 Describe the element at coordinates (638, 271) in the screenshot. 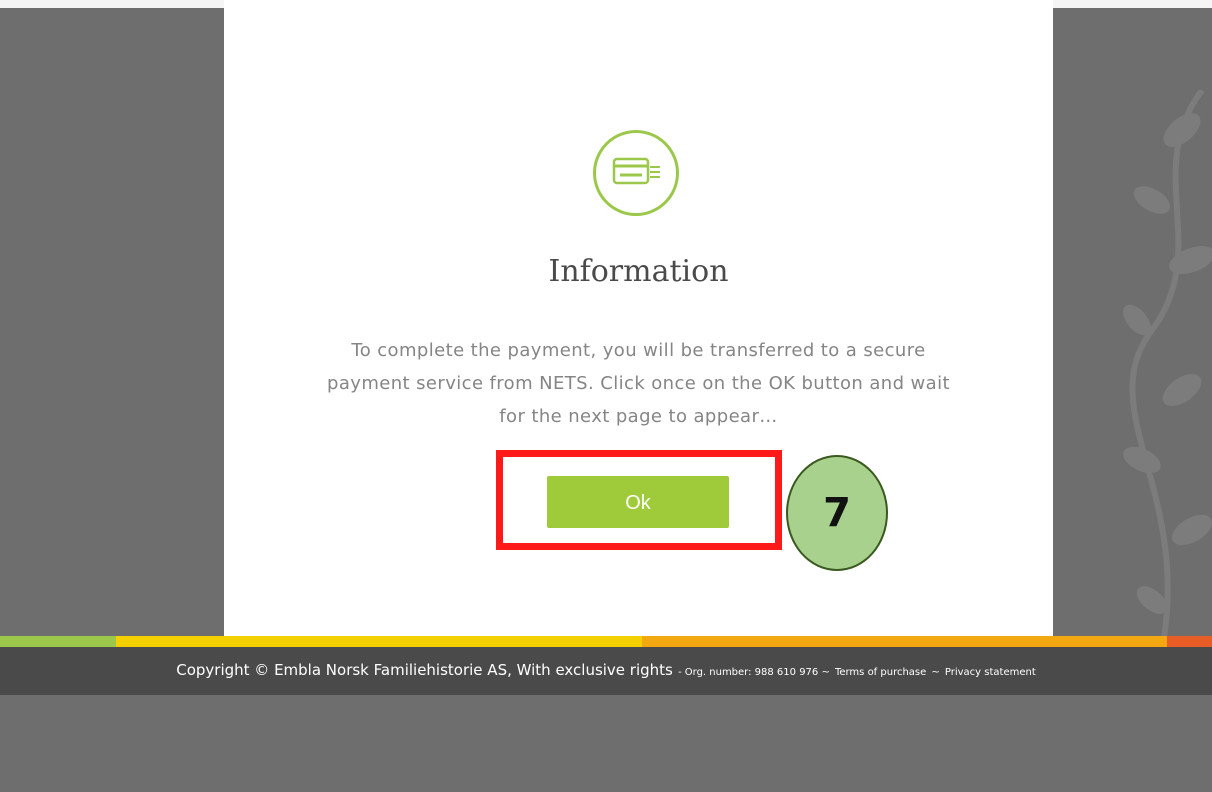

I see `modal-title: Information` at that location.